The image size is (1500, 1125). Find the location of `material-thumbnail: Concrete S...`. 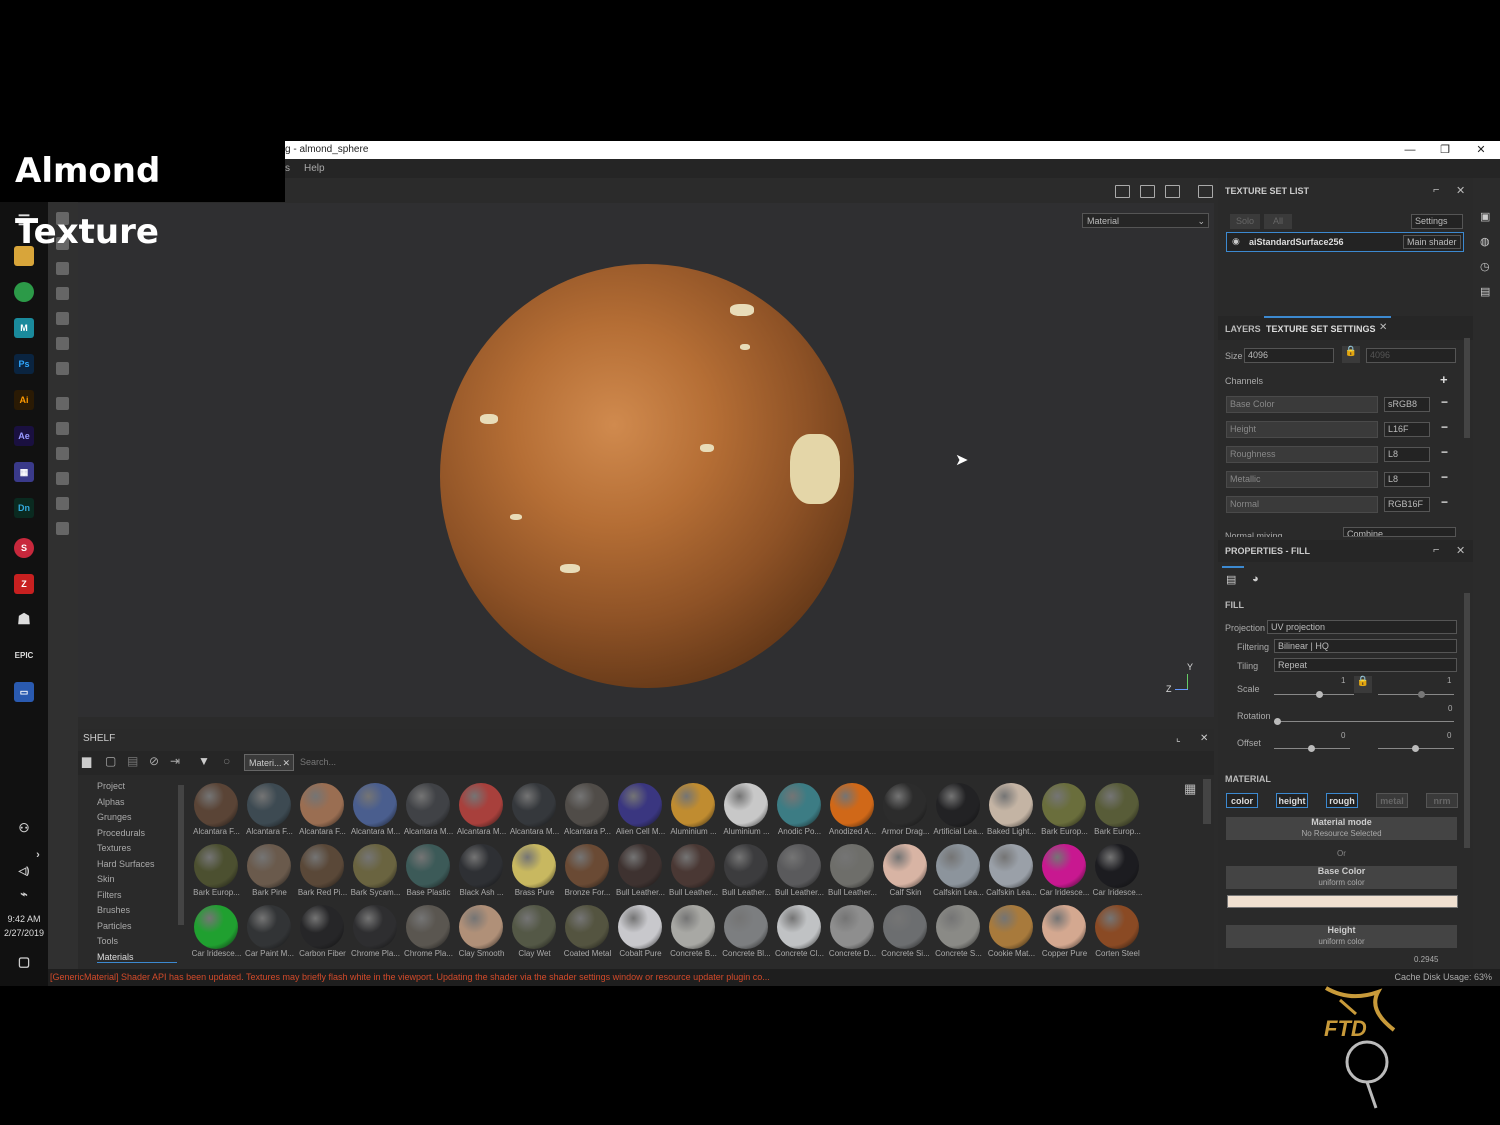

material-thumbnail: Concrete S... is located at coordinates (958, 931).